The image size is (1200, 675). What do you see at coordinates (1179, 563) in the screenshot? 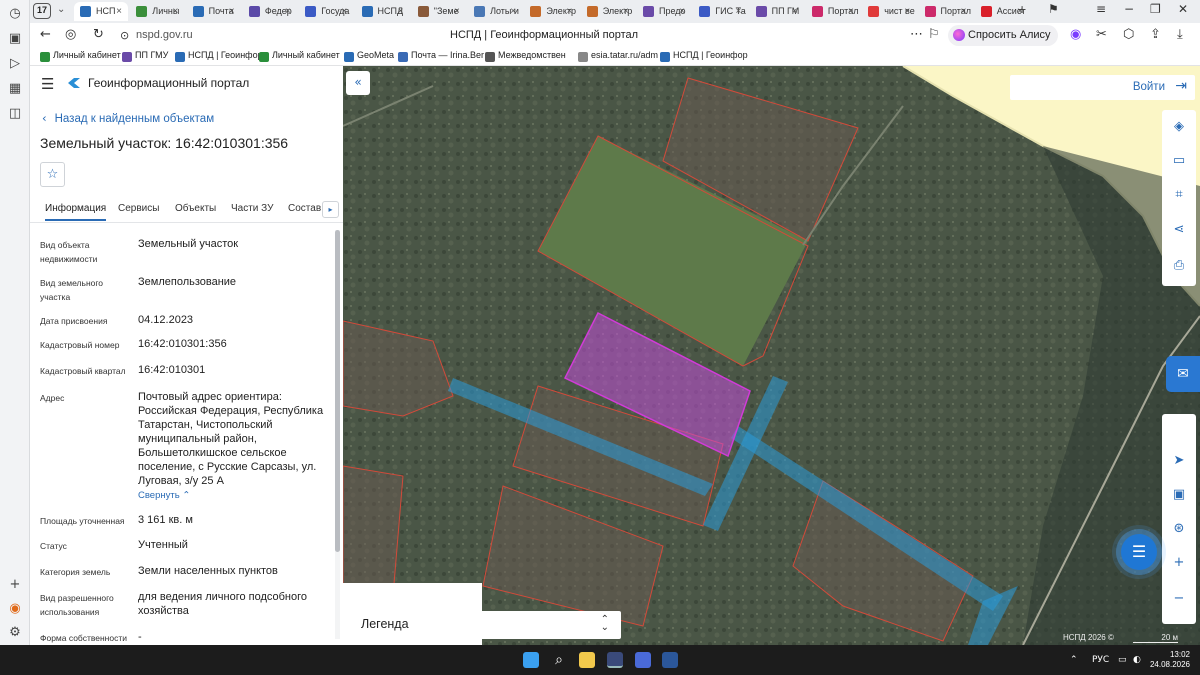
I see `zoom-in-button: +` at bounding box center [1179, 563].